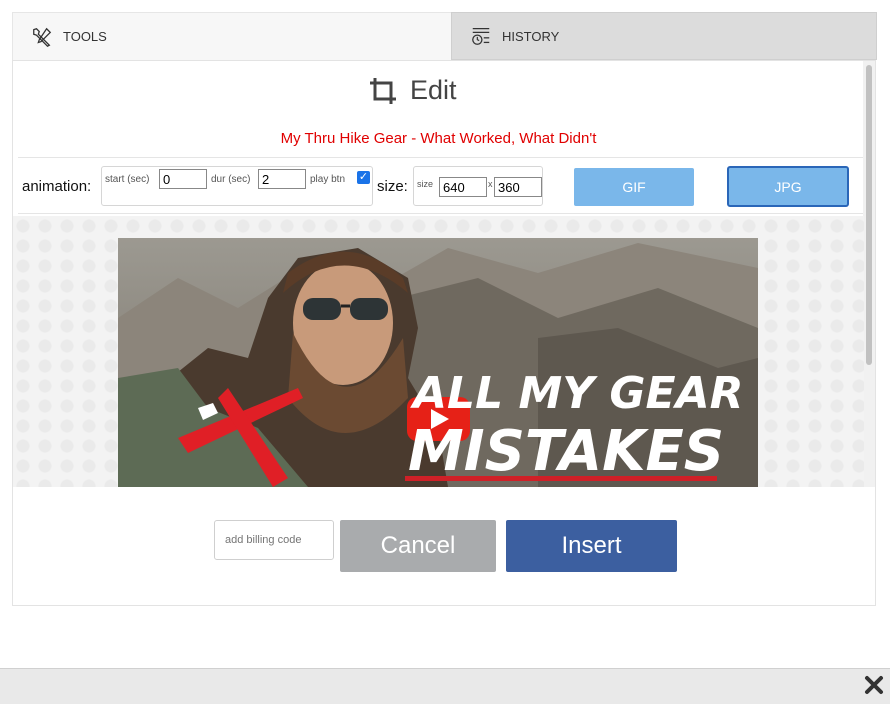 This screenshot has width=890, height=704. I want to click on edit-title: Edit, so click(412, 90).